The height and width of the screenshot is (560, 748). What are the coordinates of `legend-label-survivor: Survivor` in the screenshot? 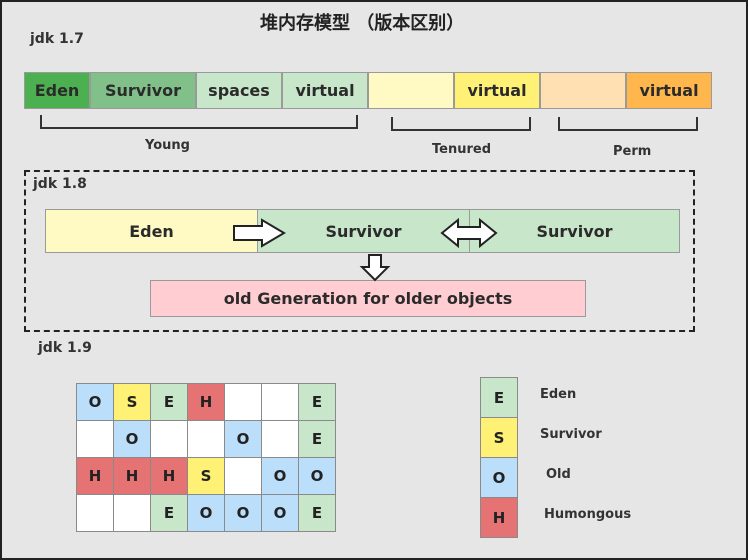 It's located at (571, 434).